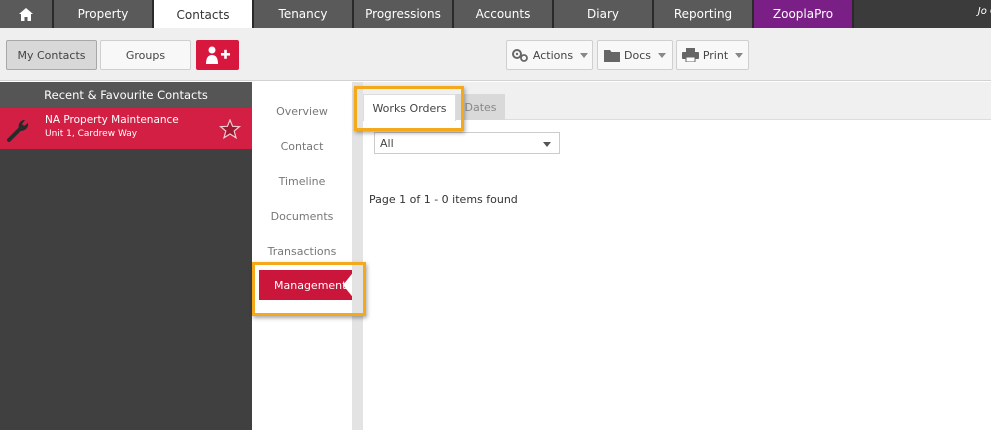 The width and height of the screenshot is (991, 430). Describe the element at coordinates (91, 134) in the screenshot. I see `contact-address: Unit 1, Cardrew Way` at that location.